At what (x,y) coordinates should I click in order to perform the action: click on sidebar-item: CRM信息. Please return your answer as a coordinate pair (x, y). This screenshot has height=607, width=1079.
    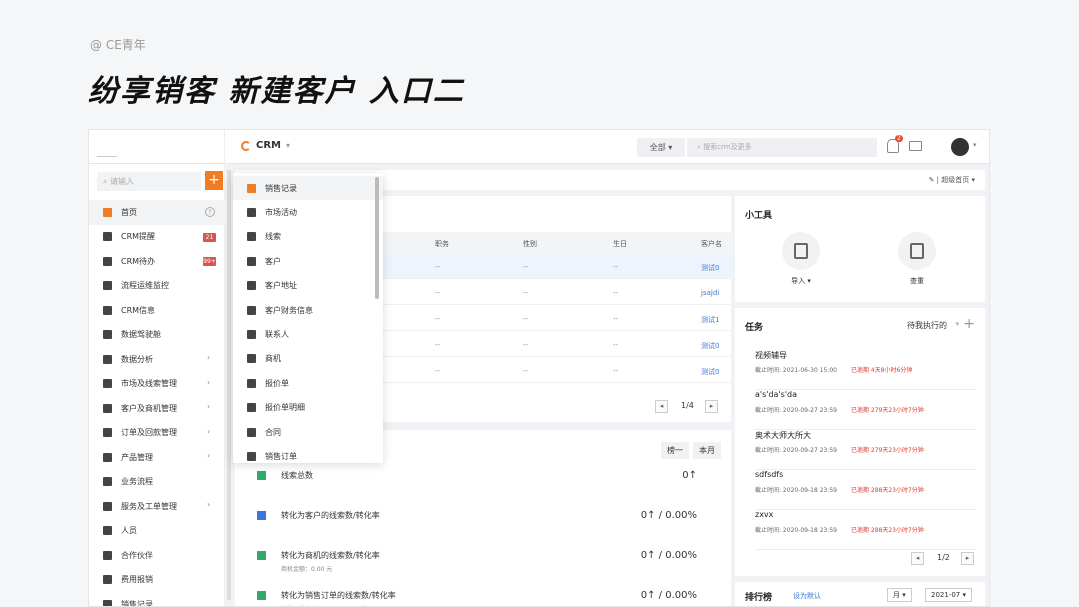
    Looking at the image, I should click on (157, 310).